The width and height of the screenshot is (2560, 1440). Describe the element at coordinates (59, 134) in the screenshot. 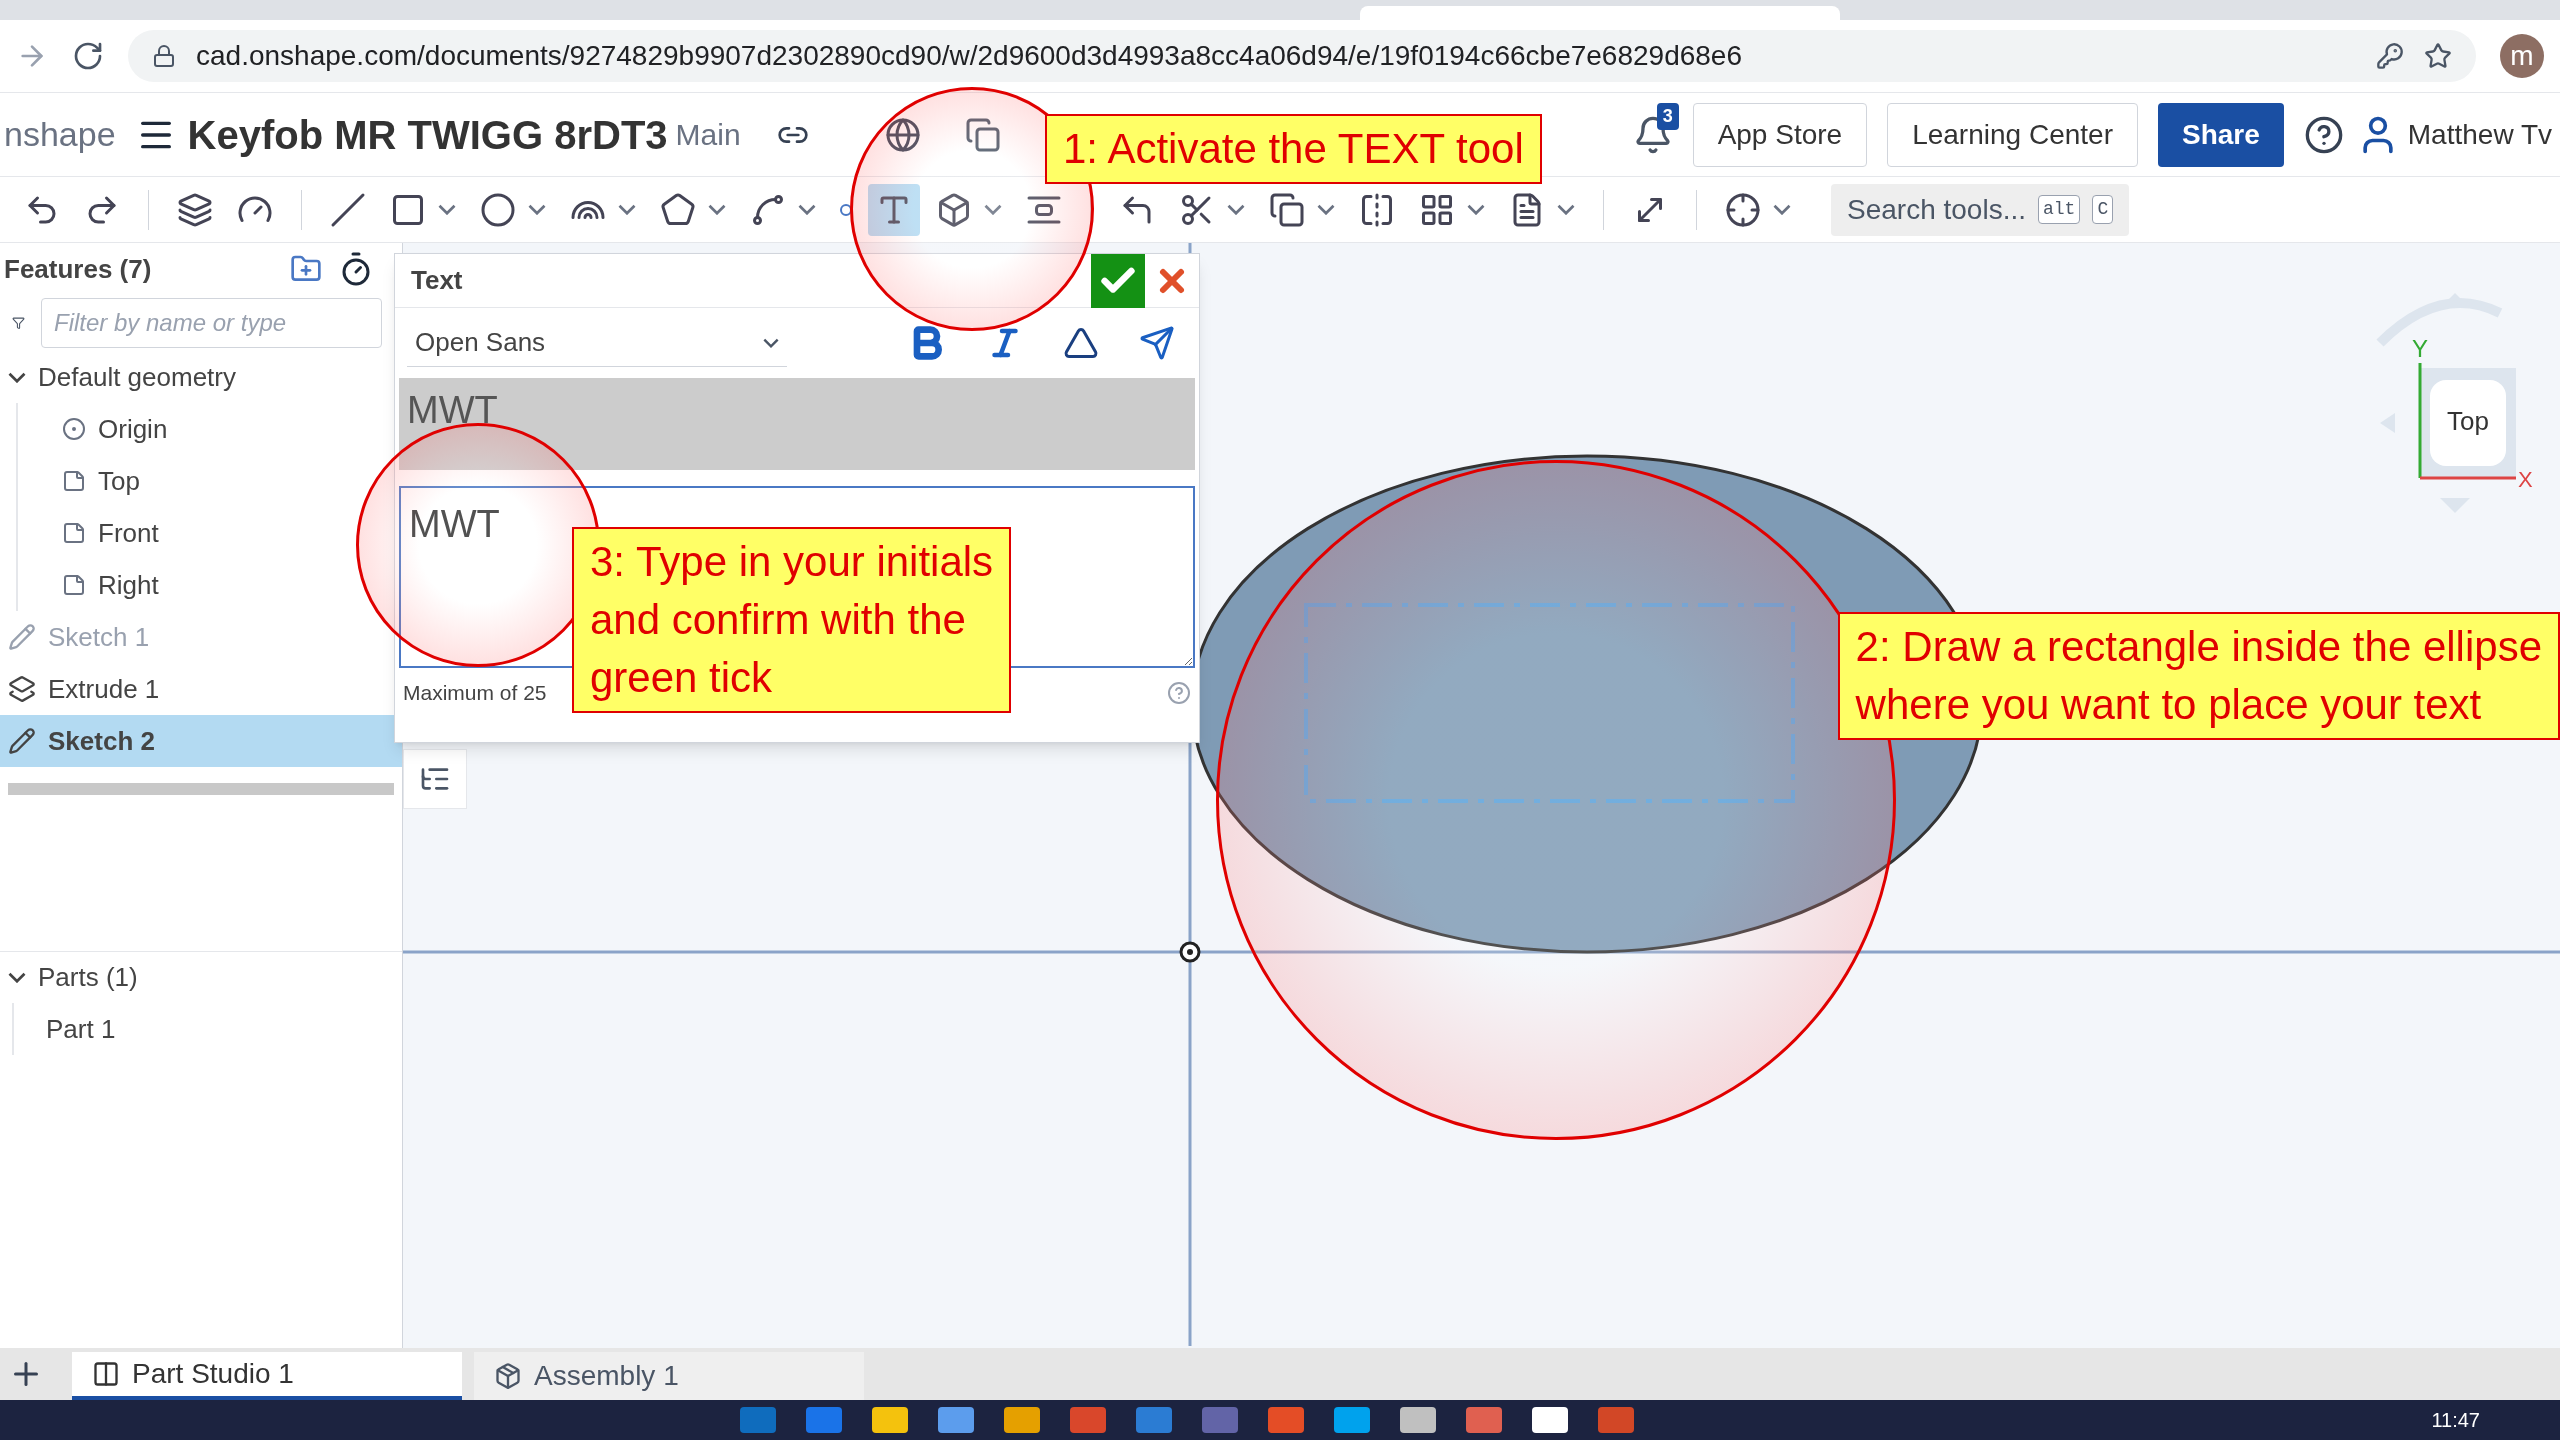

I see `logo-text: nshape` at that location.